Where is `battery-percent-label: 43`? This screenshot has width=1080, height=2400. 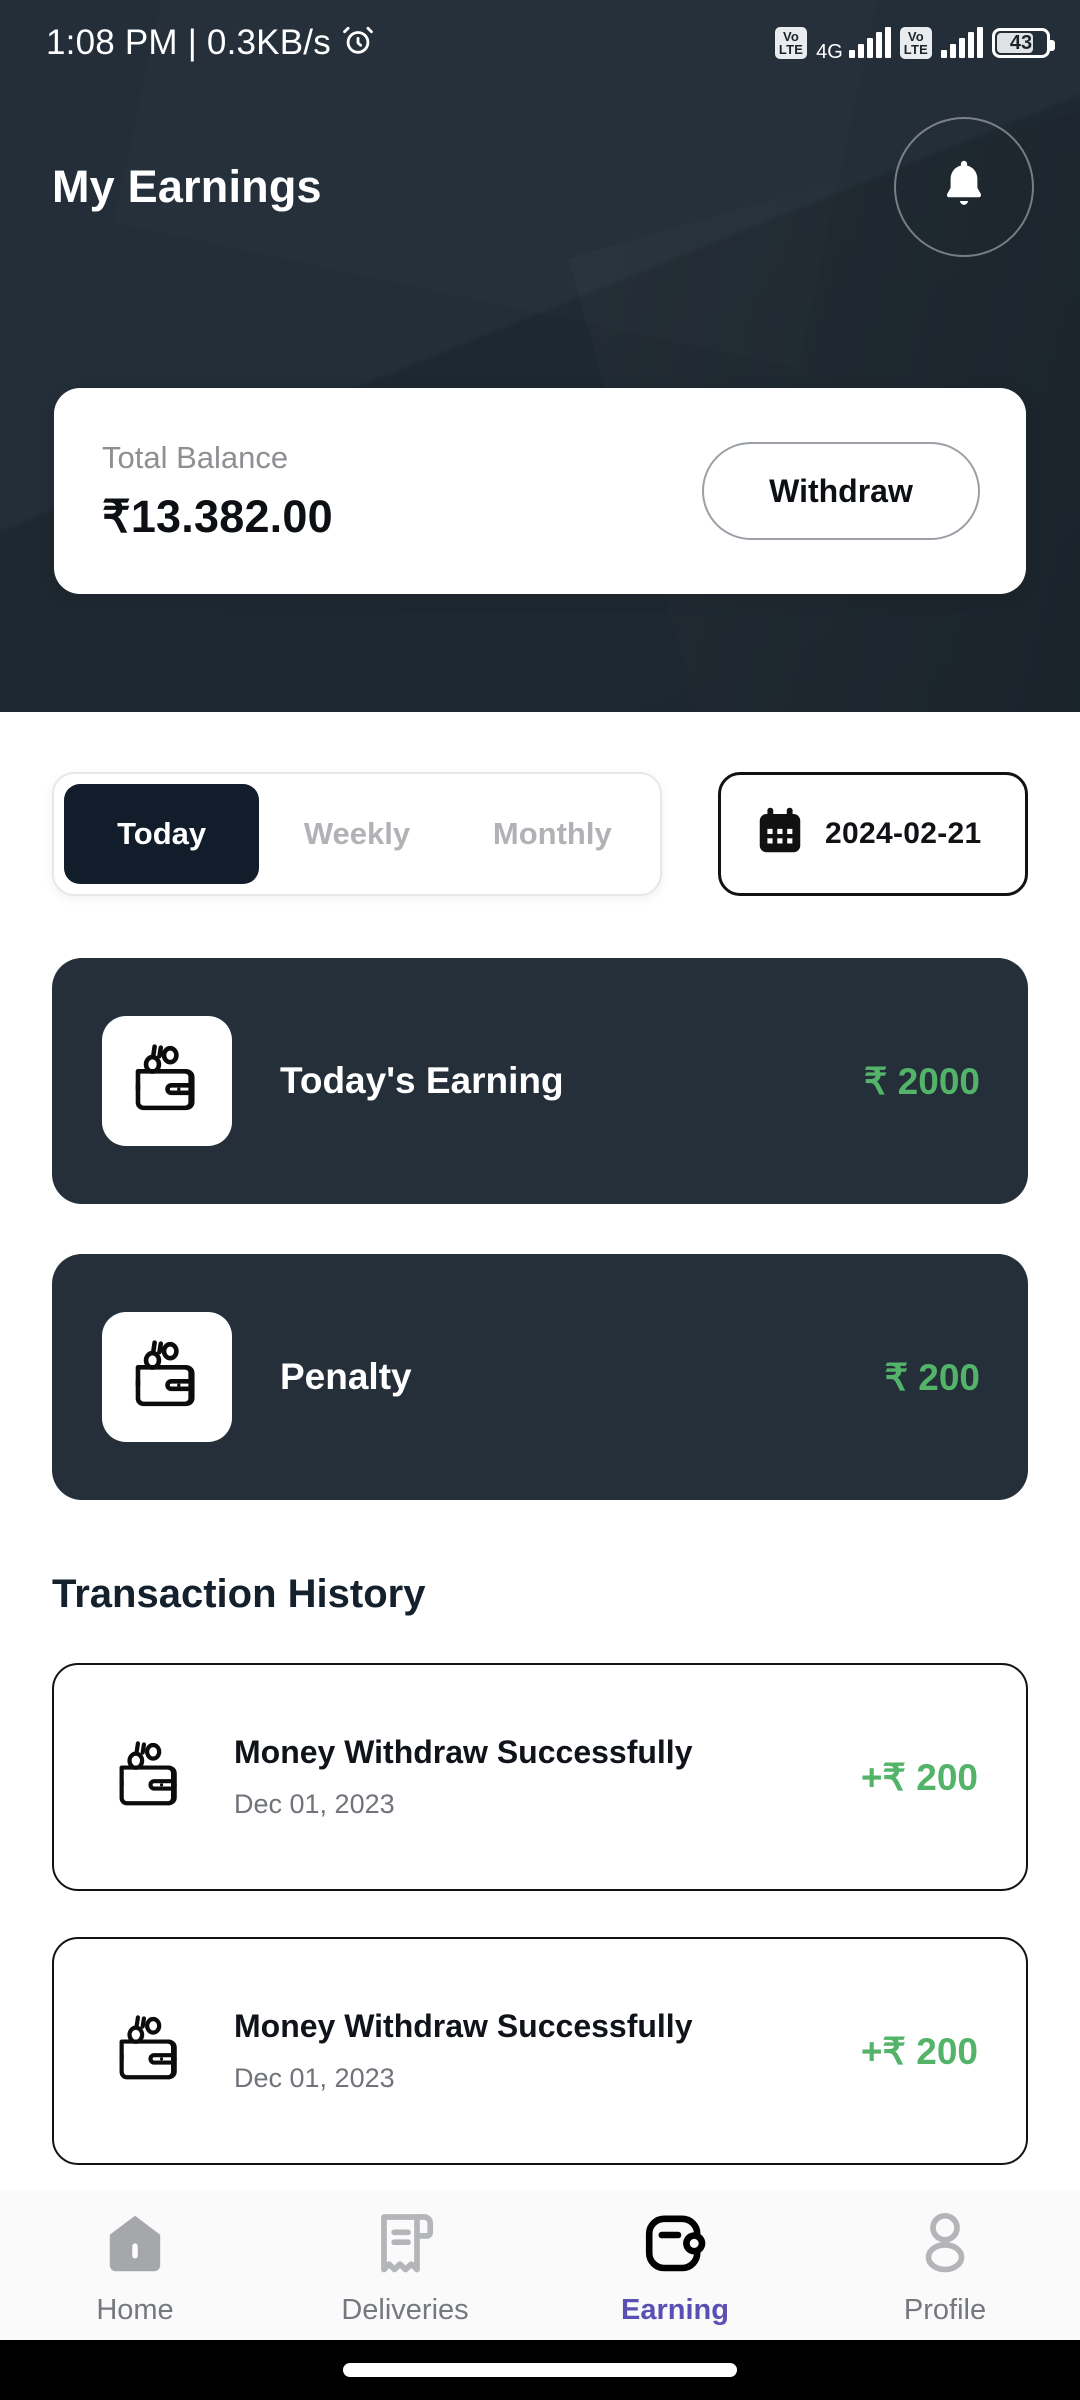
battery-percent-label: 43 is located at coordinates (1021, 43).